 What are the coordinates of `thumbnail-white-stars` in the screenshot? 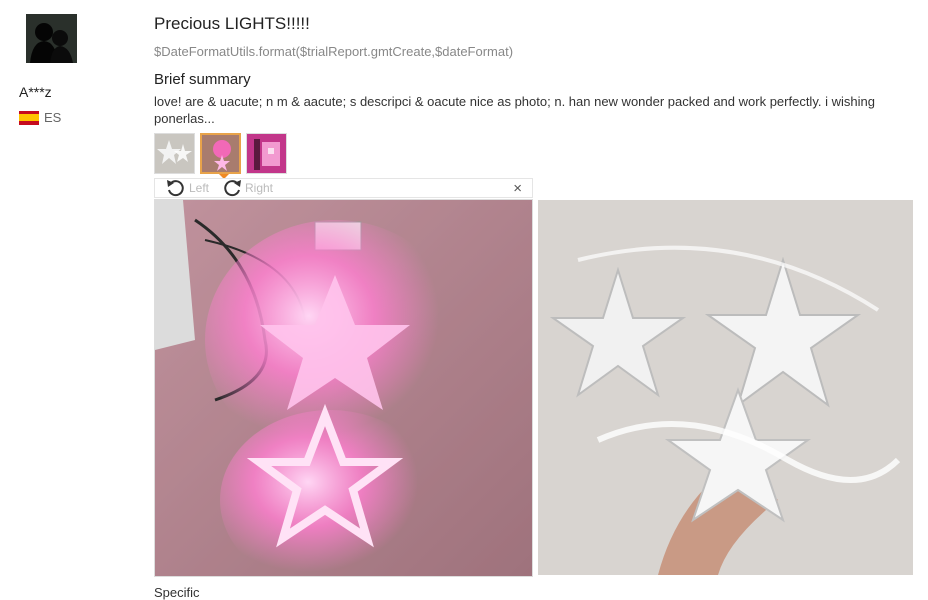 It's located at (174, 153).